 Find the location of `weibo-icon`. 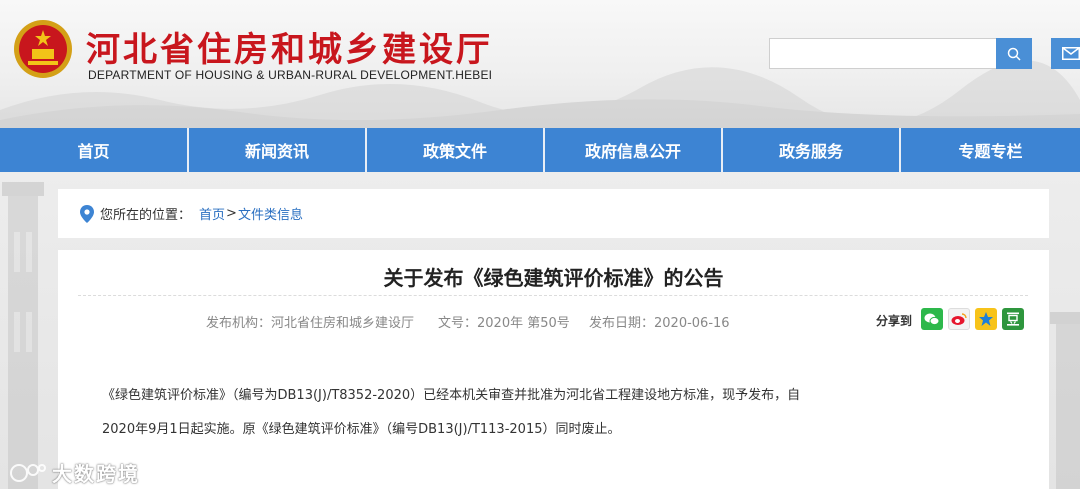

weibo-icon is located at coordinates (959, 319).